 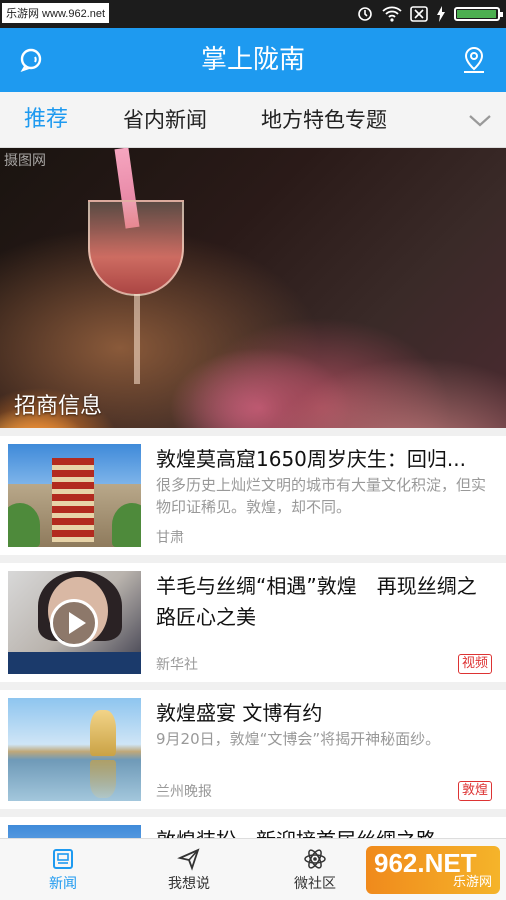 I want to click on location-button, so click(x=474, y=60).